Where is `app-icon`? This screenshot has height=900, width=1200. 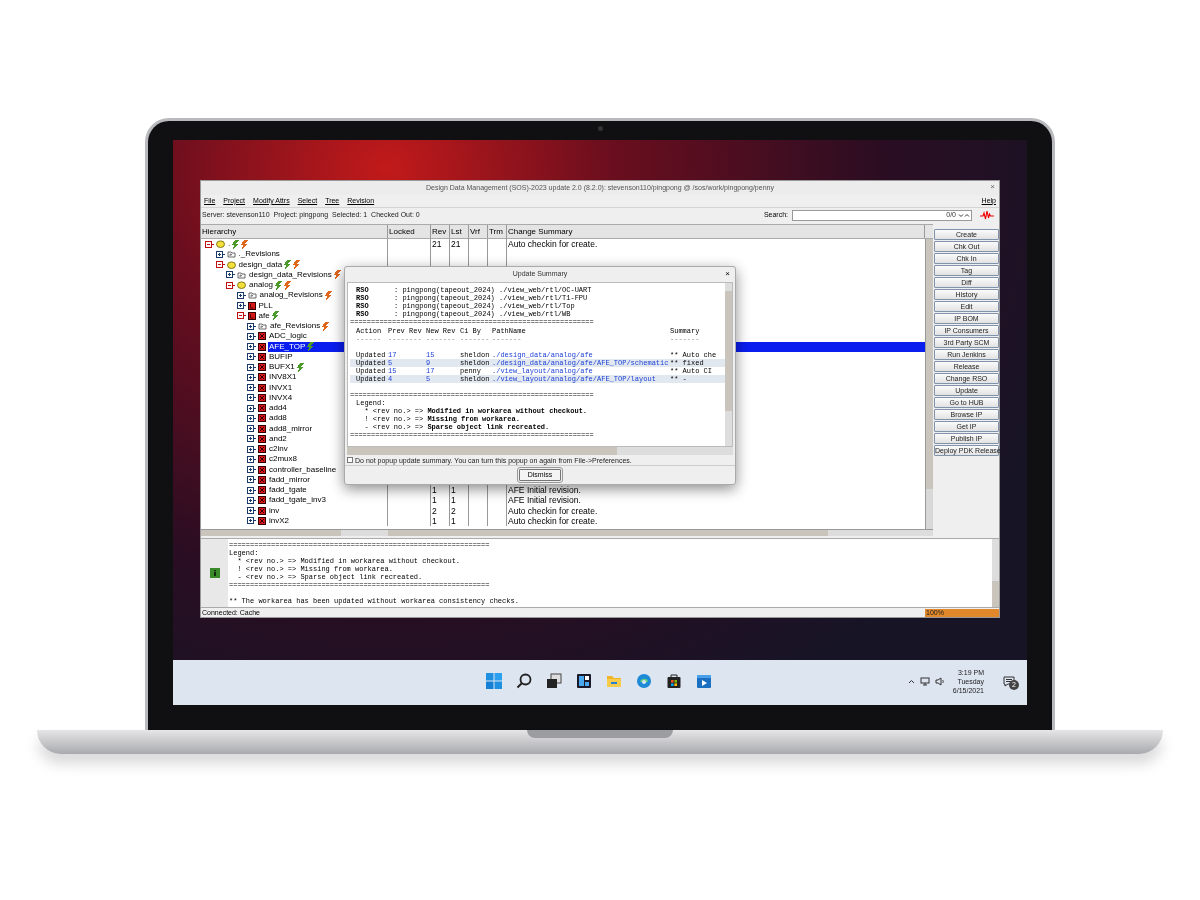 app-icon is located at coordinates (704, 681).